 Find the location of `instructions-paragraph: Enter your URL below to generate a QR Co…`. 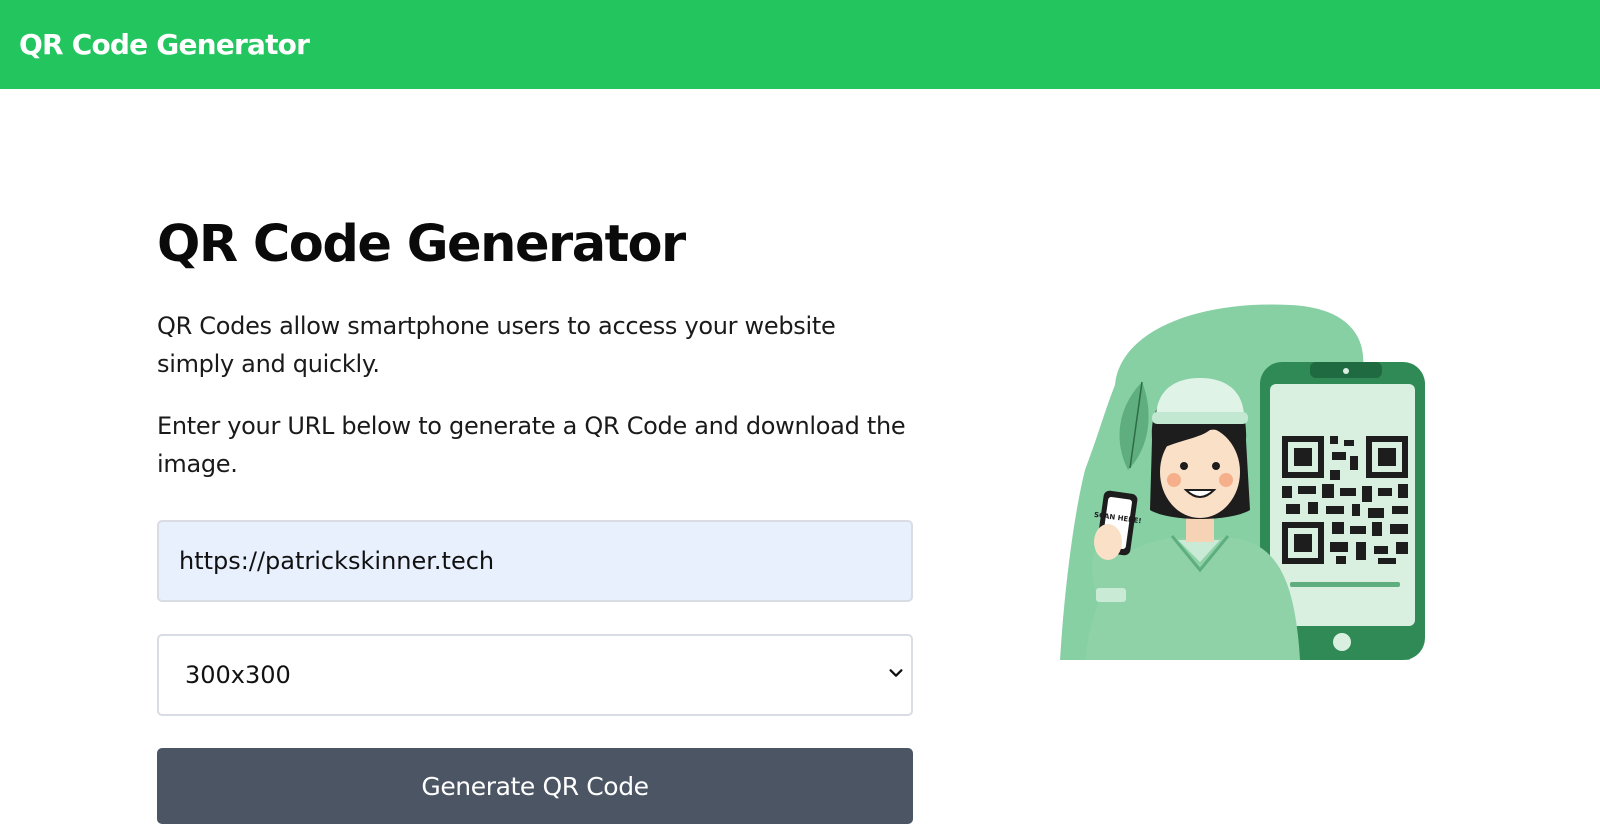

instructions-paragraph: Enter your URL below to generate a QR Co… is located at coordinates (531, 445).